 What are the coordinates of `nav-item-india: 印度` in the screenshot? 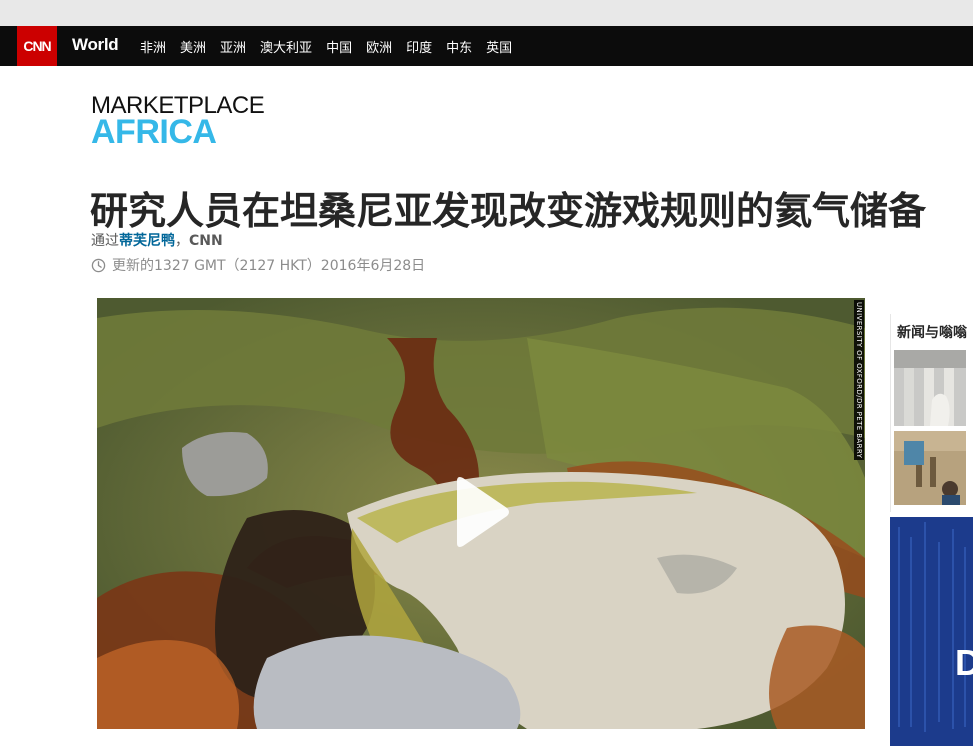 It's located at (419, 46).